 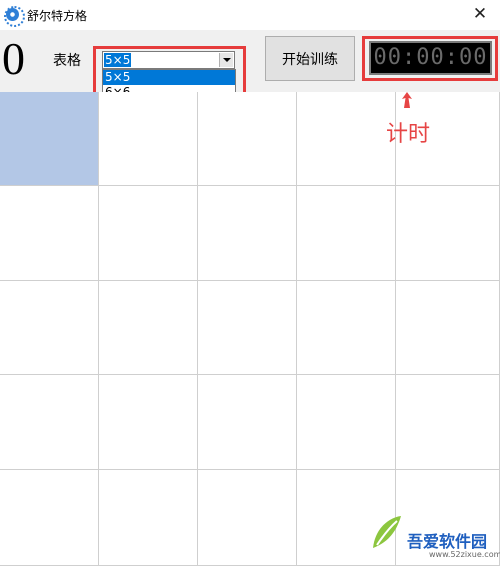 I want to click on close-icon: ✕, so click(x=480, y=14).